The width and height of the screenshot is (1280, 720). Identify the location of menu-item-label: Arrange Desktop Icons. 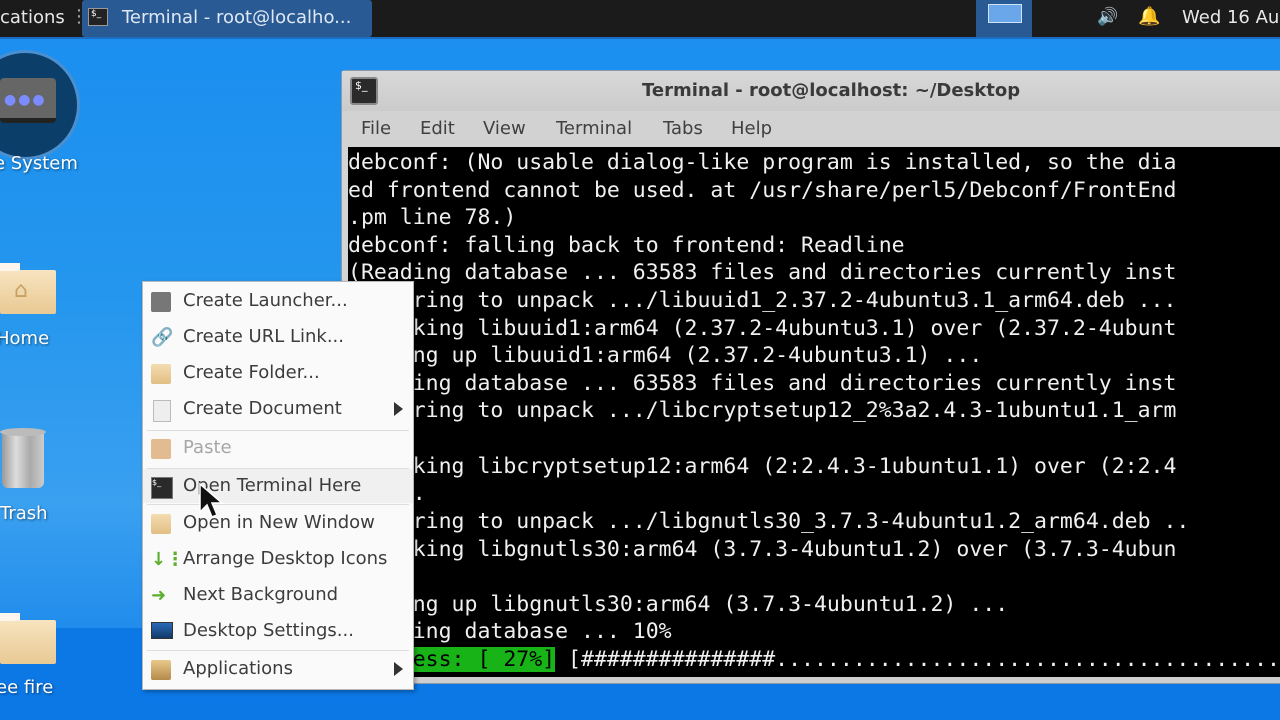
(285, 558).